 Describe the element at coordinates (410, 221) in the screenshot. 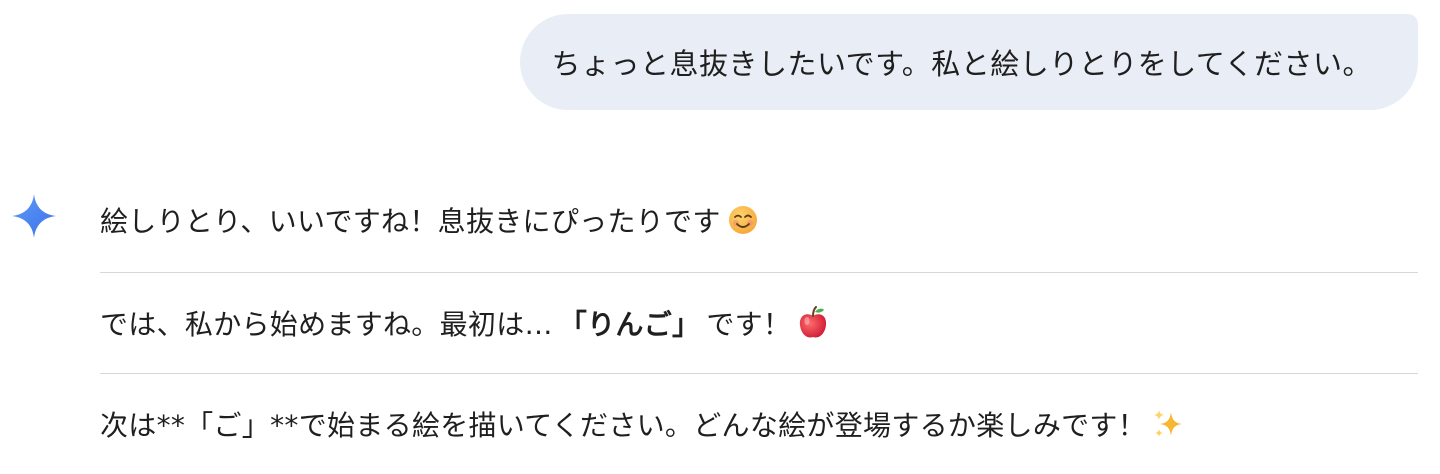

I see `response-text: 絵しりとり、いいですね！息抜きにぴったりです` at that location.